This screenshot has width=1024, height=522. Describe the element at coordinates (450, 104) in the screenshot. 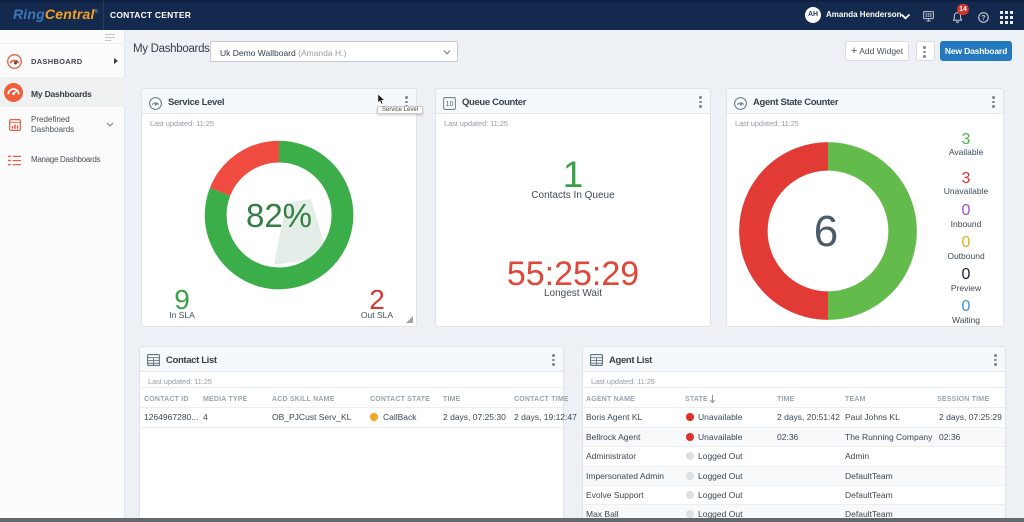

I see `svg-text: 10` at that location.